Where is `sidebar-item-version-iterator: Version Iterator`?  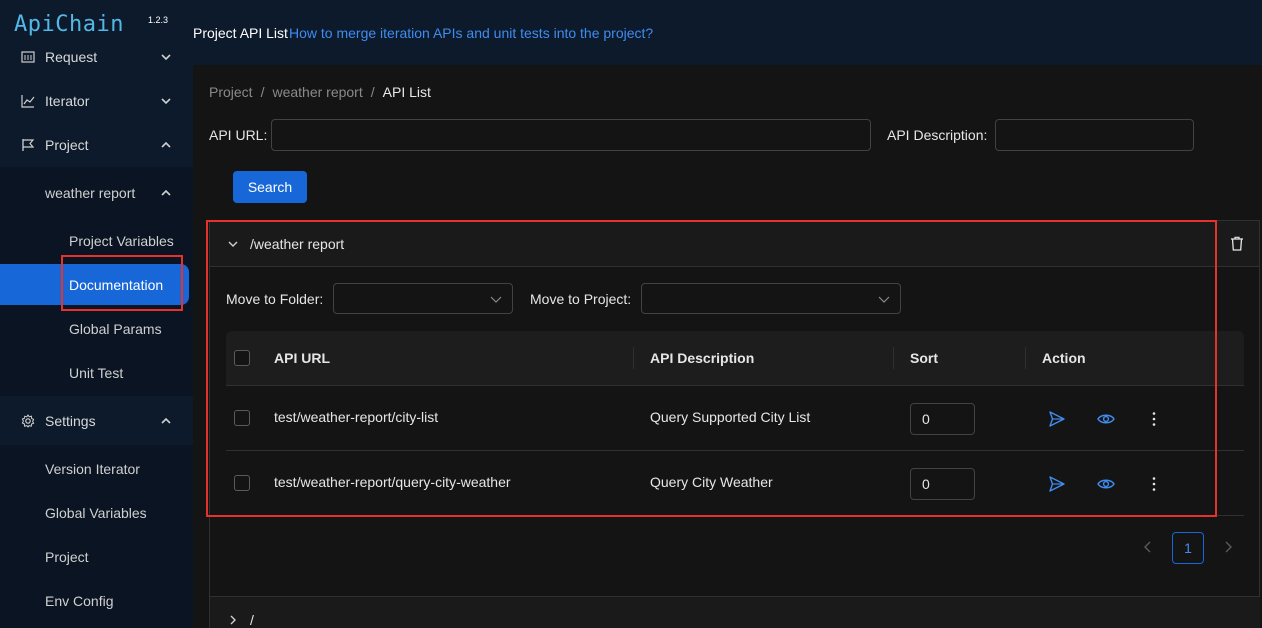
sidebar-item-version-iterator: Version Iterator is located at coordinates (96, 469).